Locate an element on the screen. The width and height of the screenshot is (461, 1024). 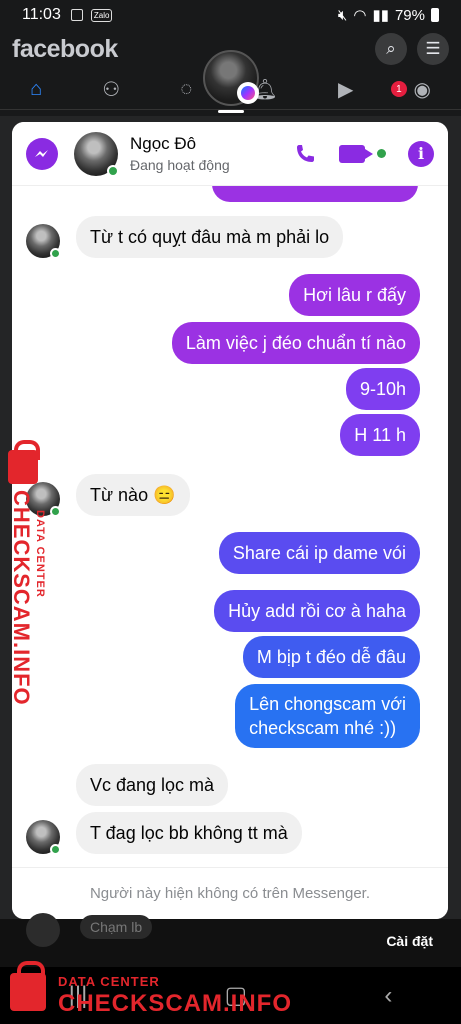
message-out: Share cái ip dame vói is located at coordinates (319, 553).